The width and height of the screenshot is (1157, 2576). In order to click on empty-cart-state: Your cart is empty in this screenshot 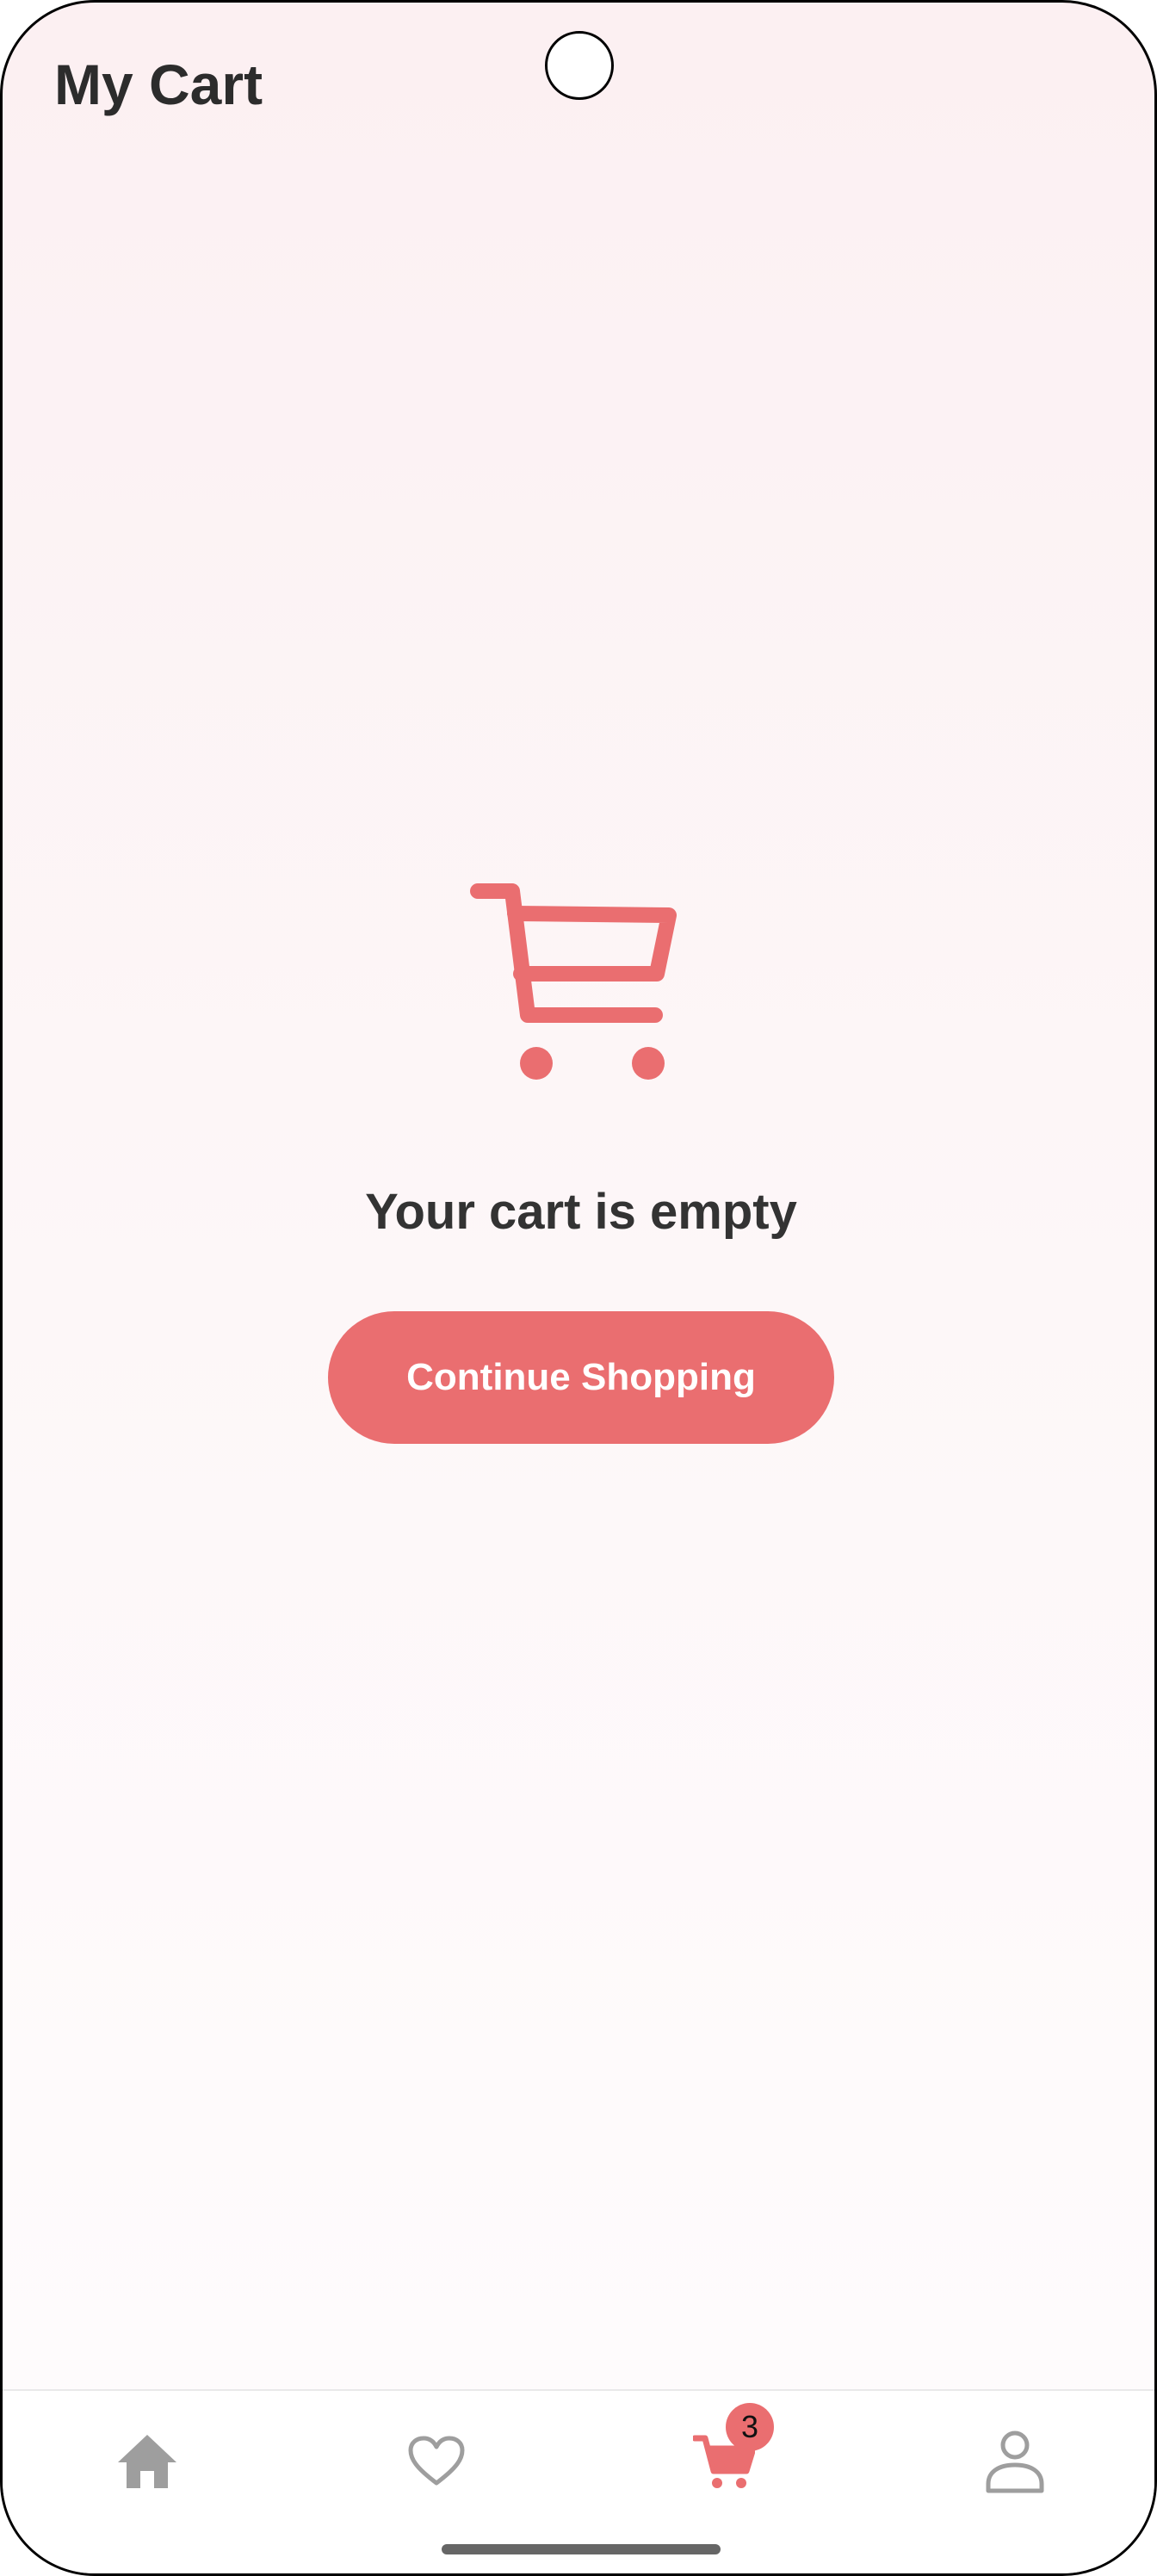, I will do `click(579, 1057)`.